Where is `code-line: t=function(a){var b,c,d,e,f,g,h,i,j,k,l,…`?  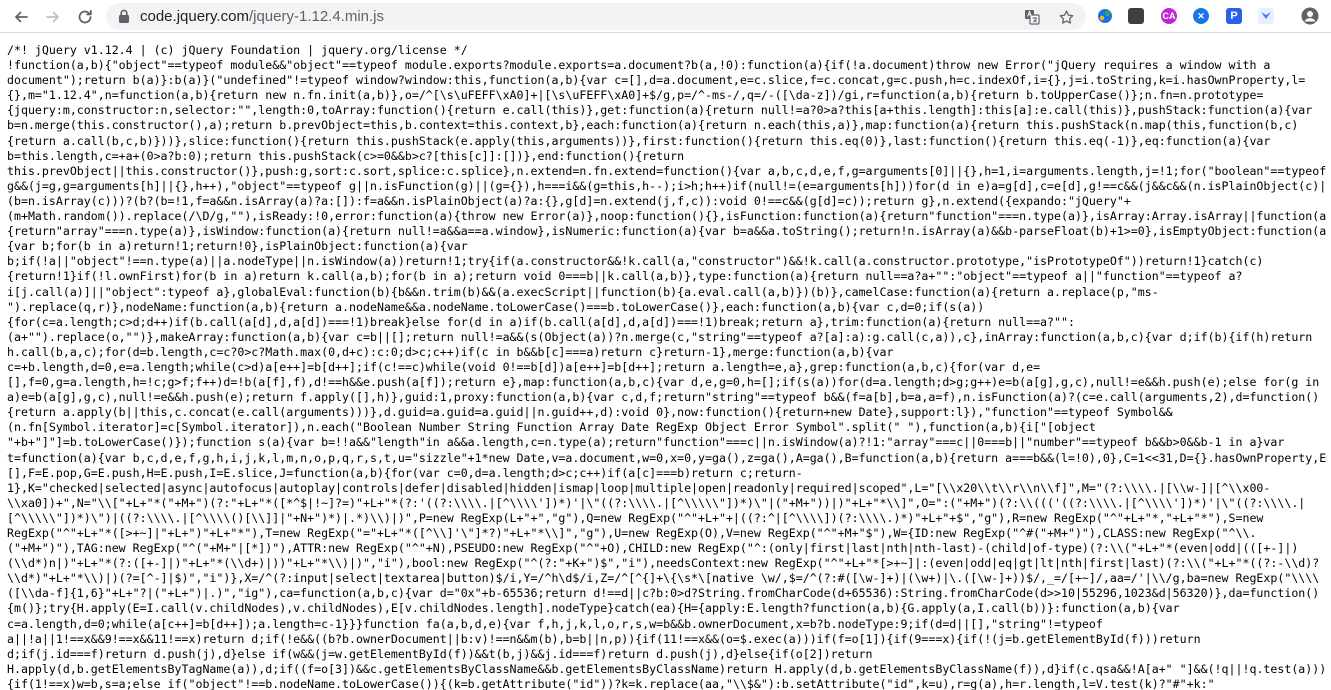
code-line: t=function(a){var b,c,d,e,f,g,h,i,j,k,l,… is located at coordinates (667, 457).